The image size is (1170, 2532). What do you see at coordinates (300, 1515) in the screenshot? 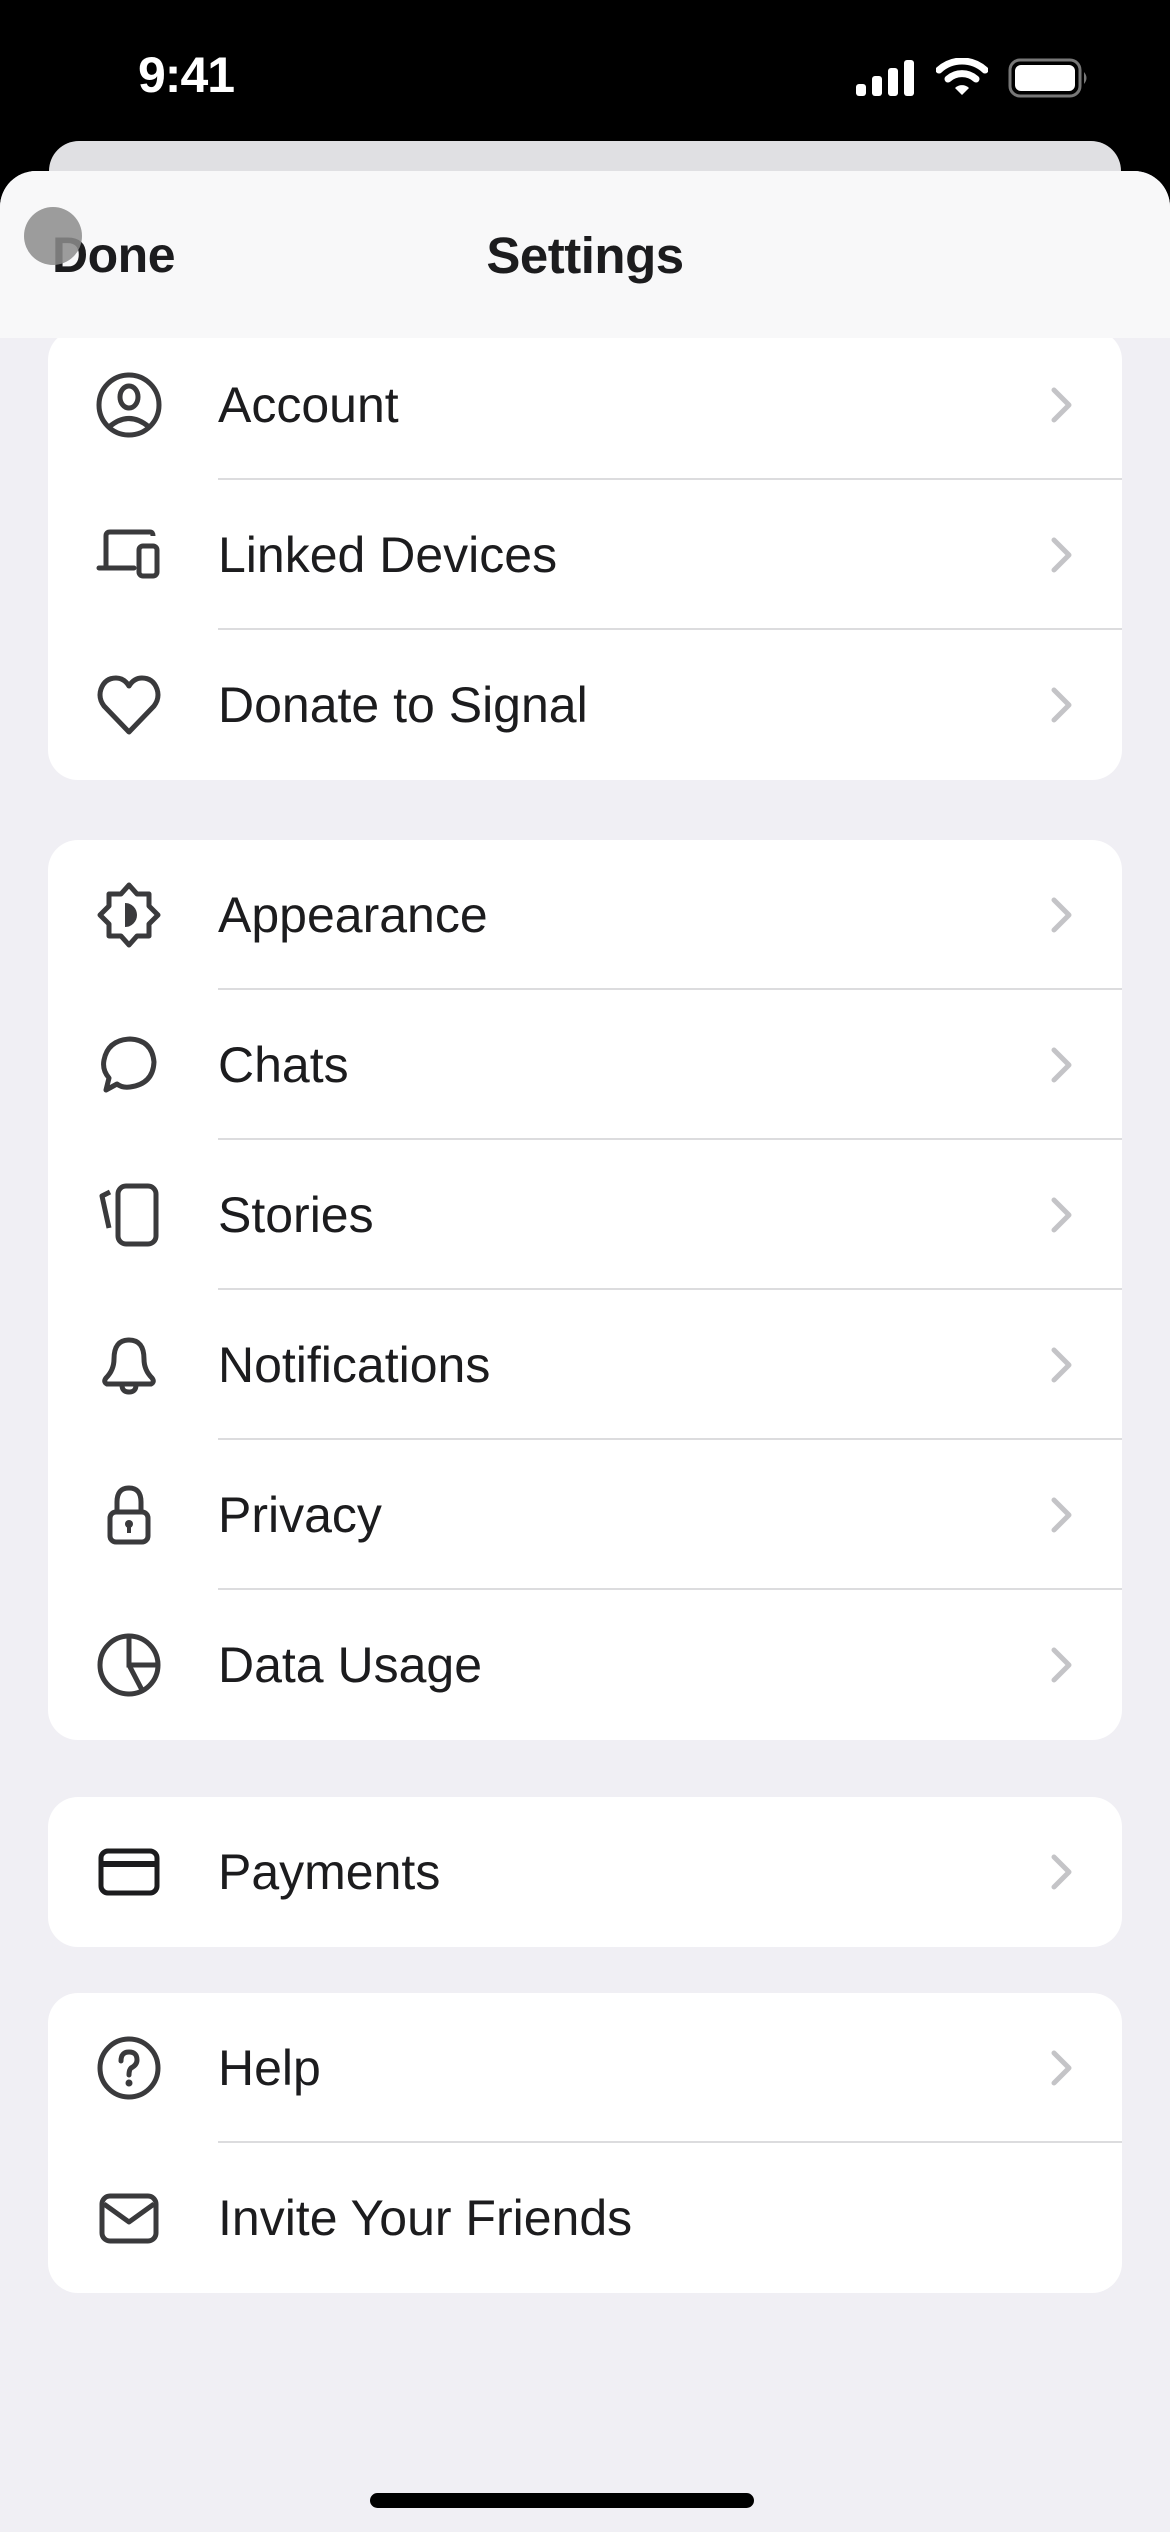
I see `settings-item-label: Privacy` at bounding box center [300, 1515].